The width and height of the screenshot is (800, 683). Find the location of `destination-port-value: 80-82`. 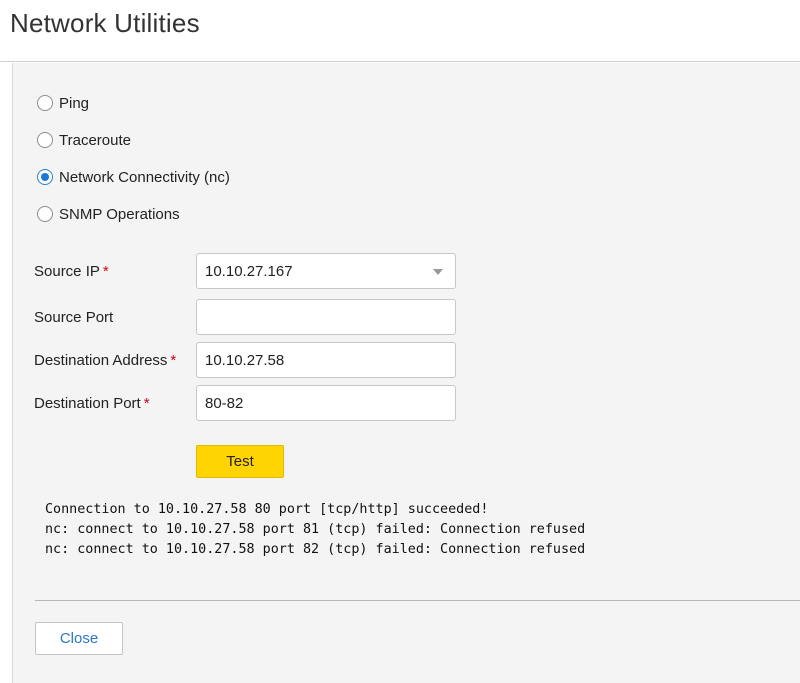

destination-port-value: 80-82 is located at coordinates (224, 403).